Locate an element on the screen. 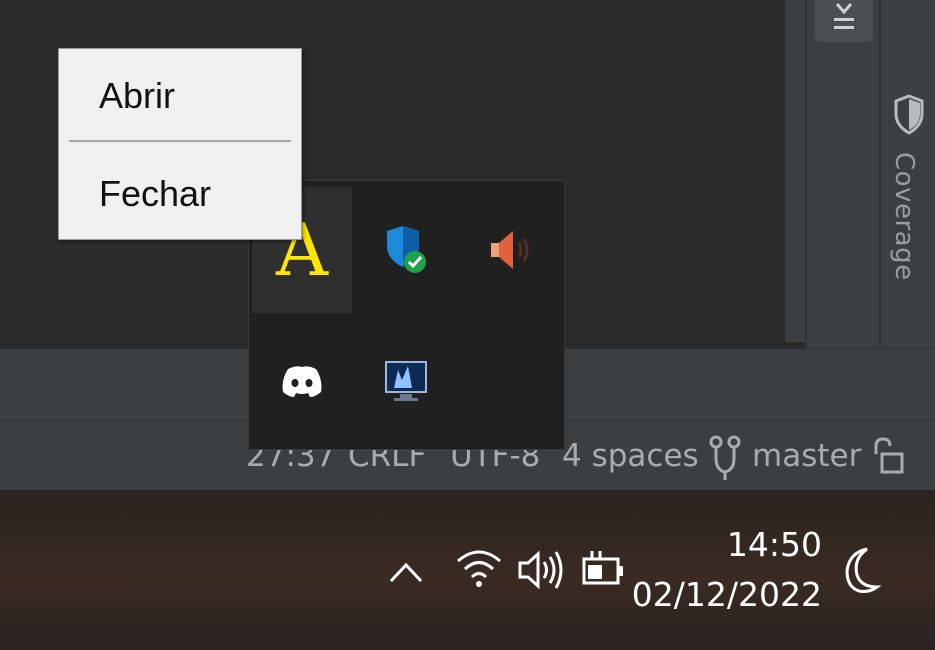  monitor-app-icon is located at coordinates (406, 381).